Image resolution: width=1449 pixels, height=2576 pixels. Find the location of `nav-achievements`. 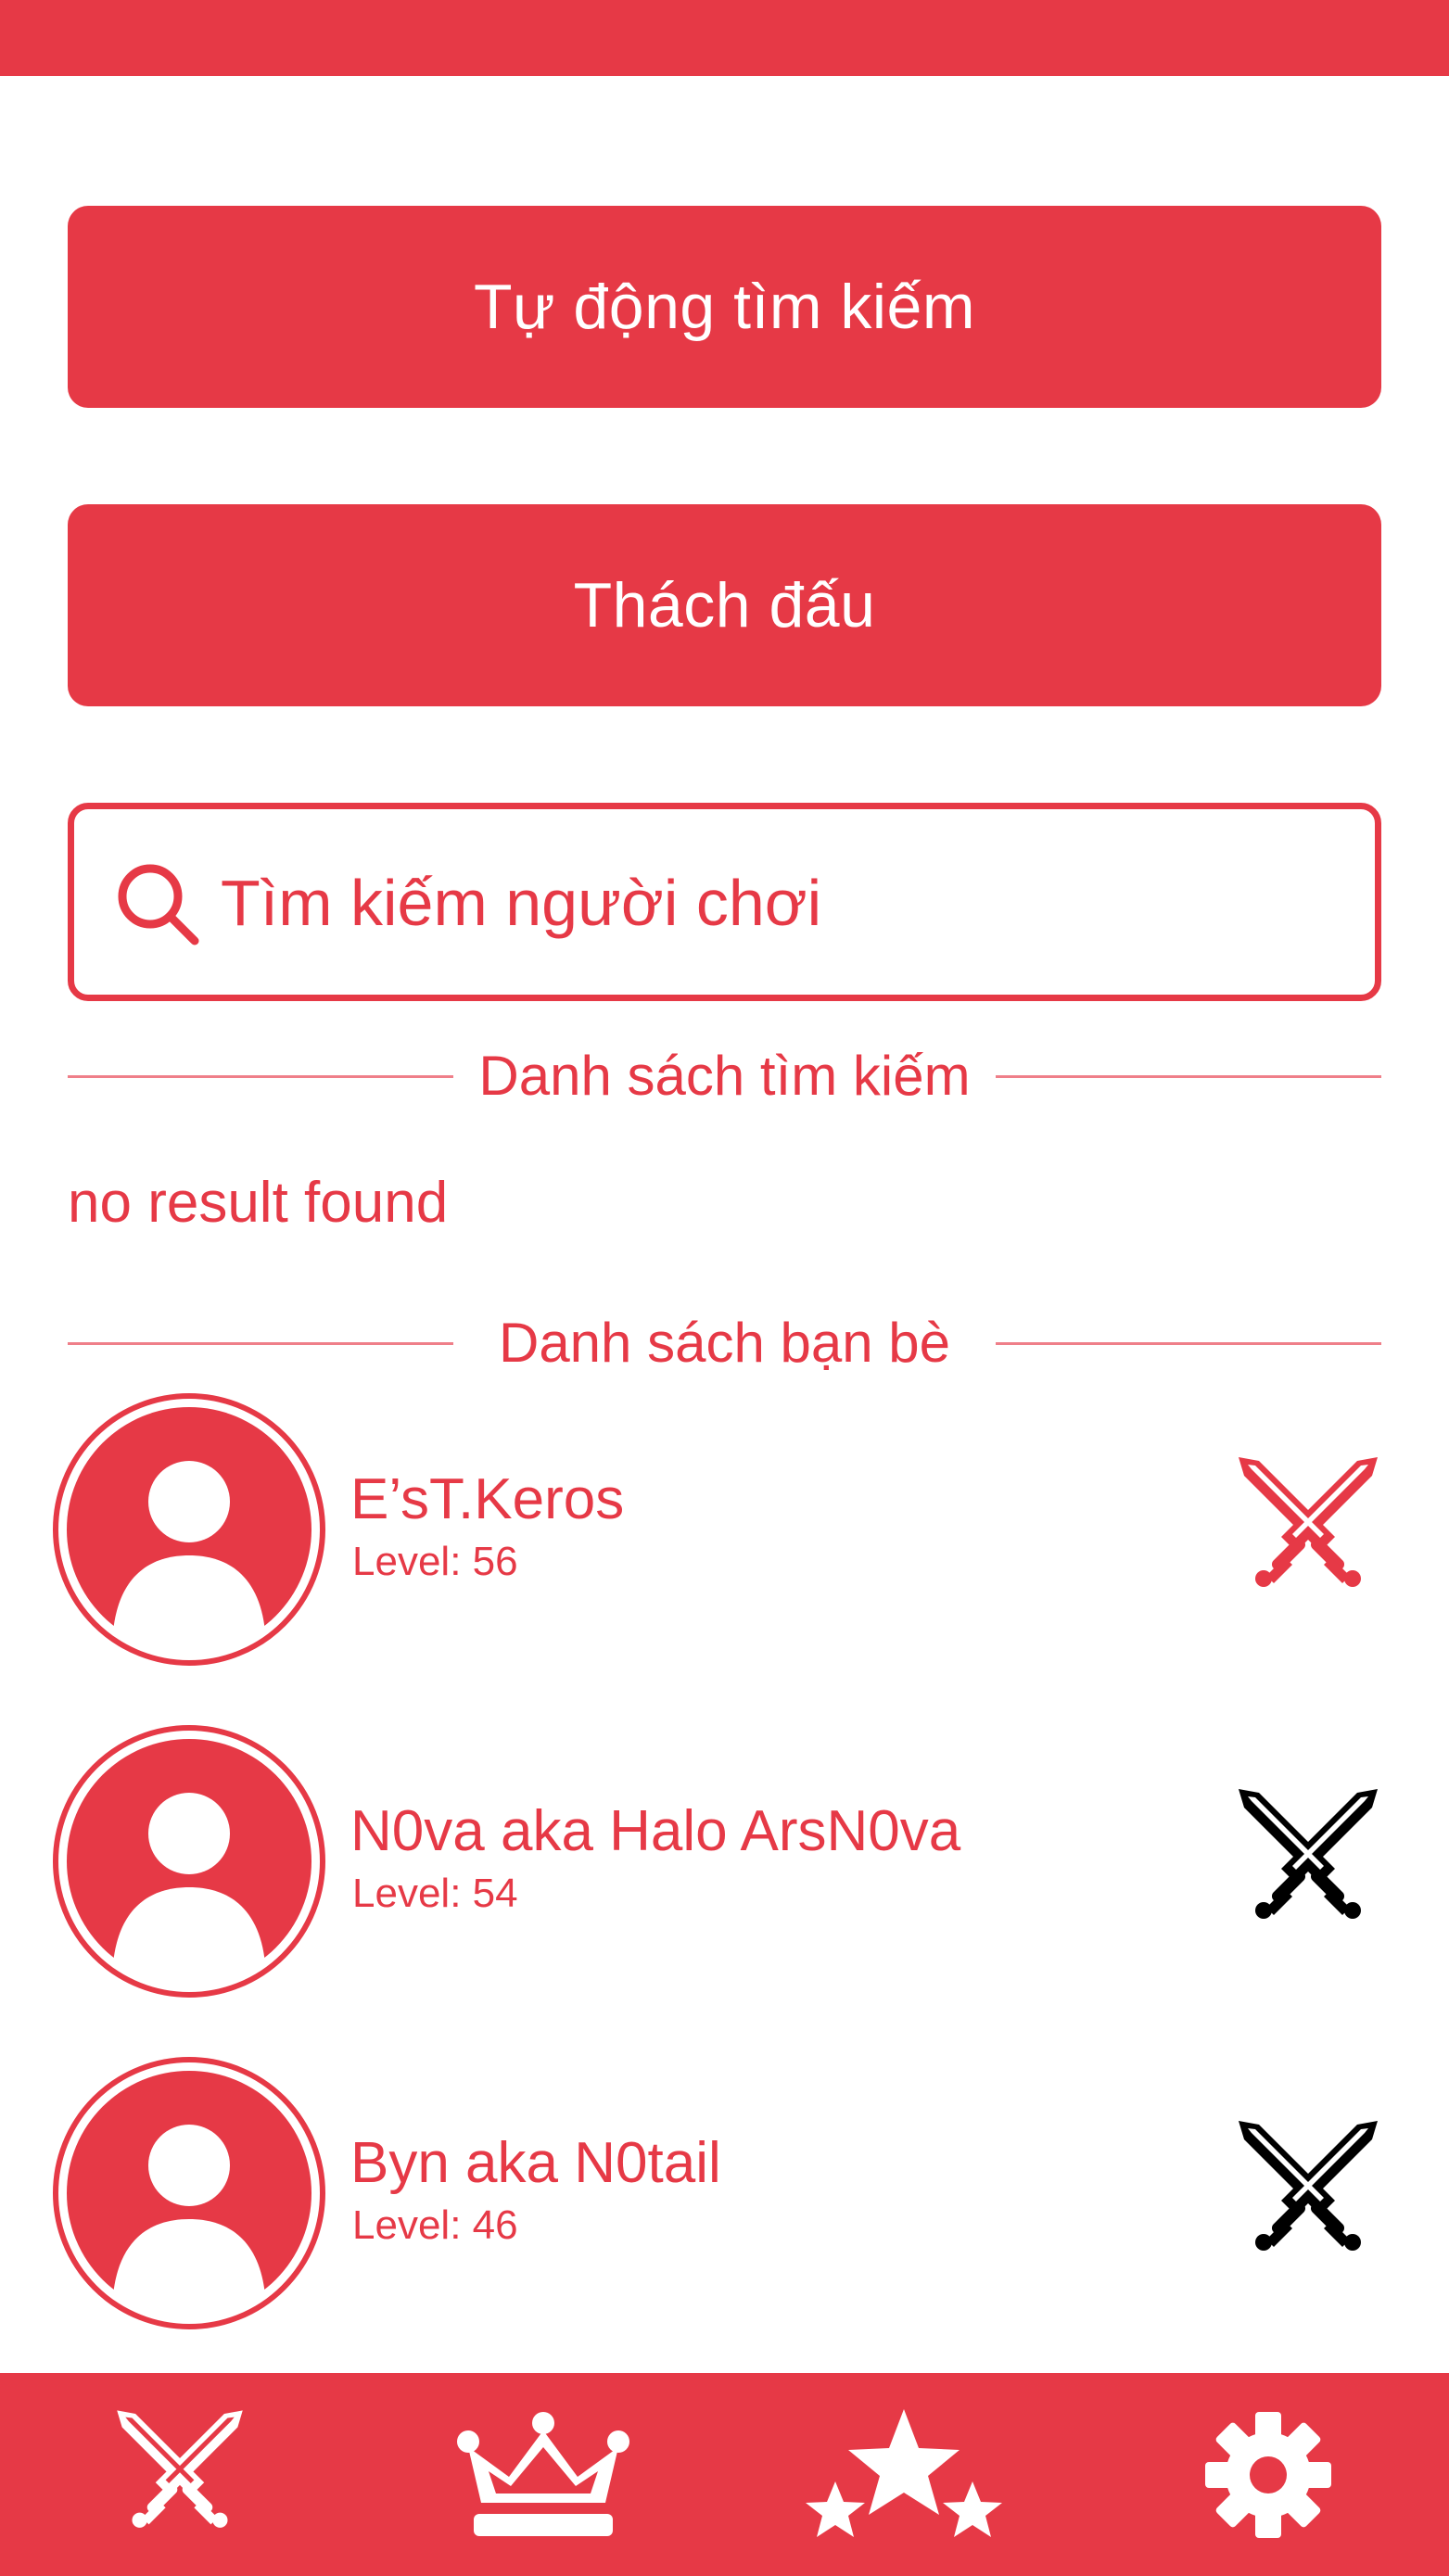

nav-achievements is located at coordinates (904, 2474).